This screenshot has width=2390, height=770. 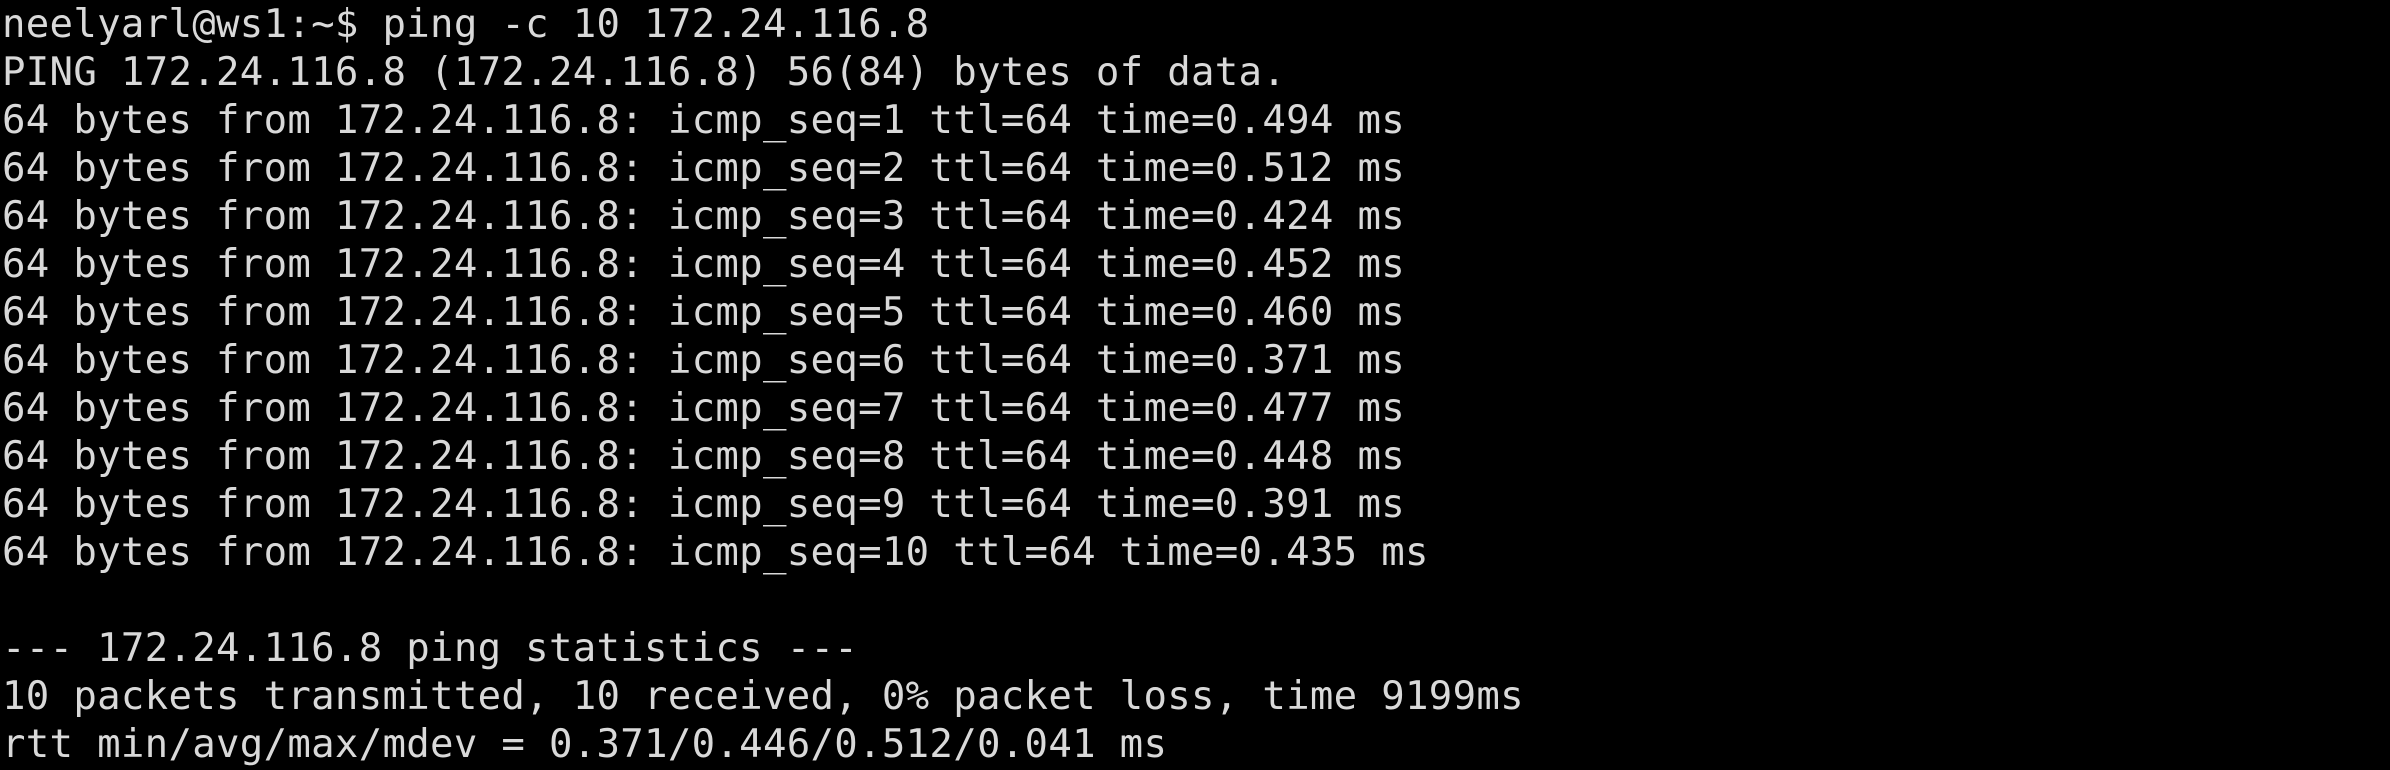 I want to click on command-text: ping -c 10 172.24.116.8, so click(x=656, y=24).